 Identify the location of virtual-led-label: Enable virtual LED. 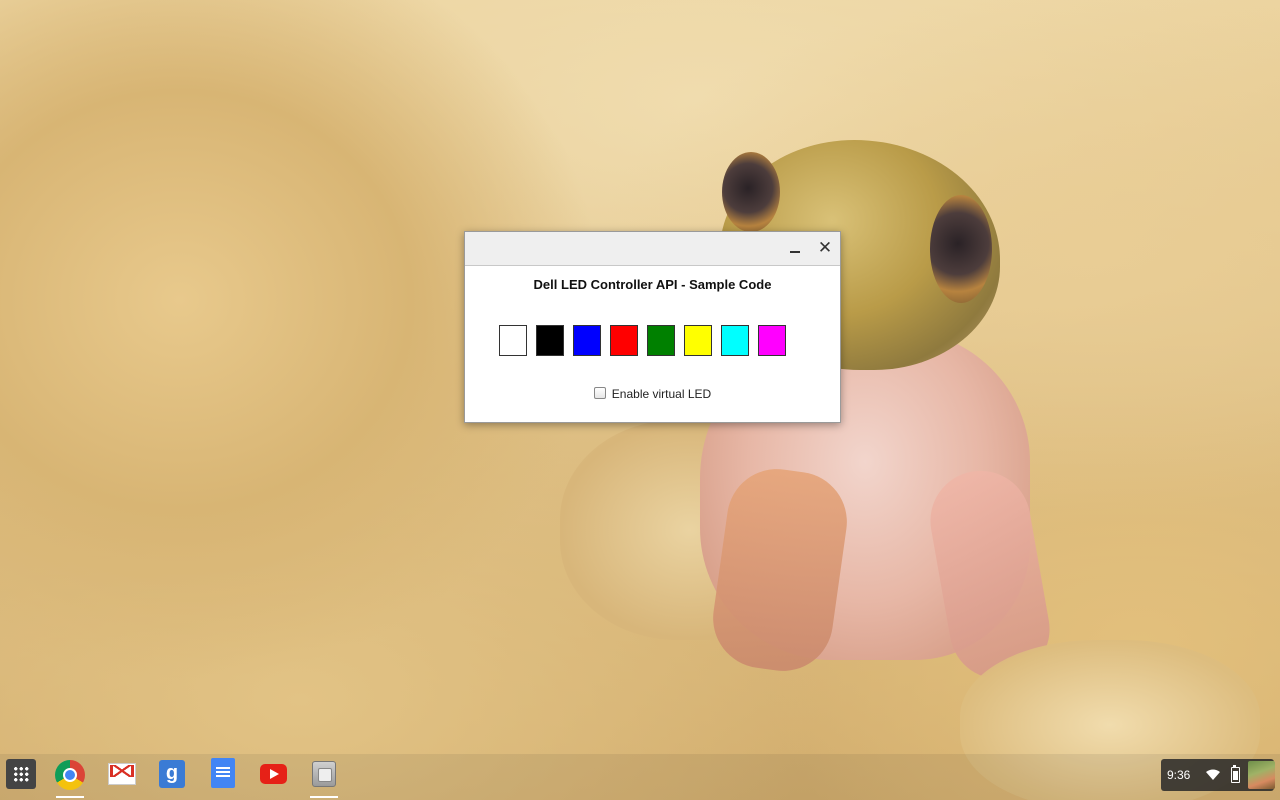
(661, 394).